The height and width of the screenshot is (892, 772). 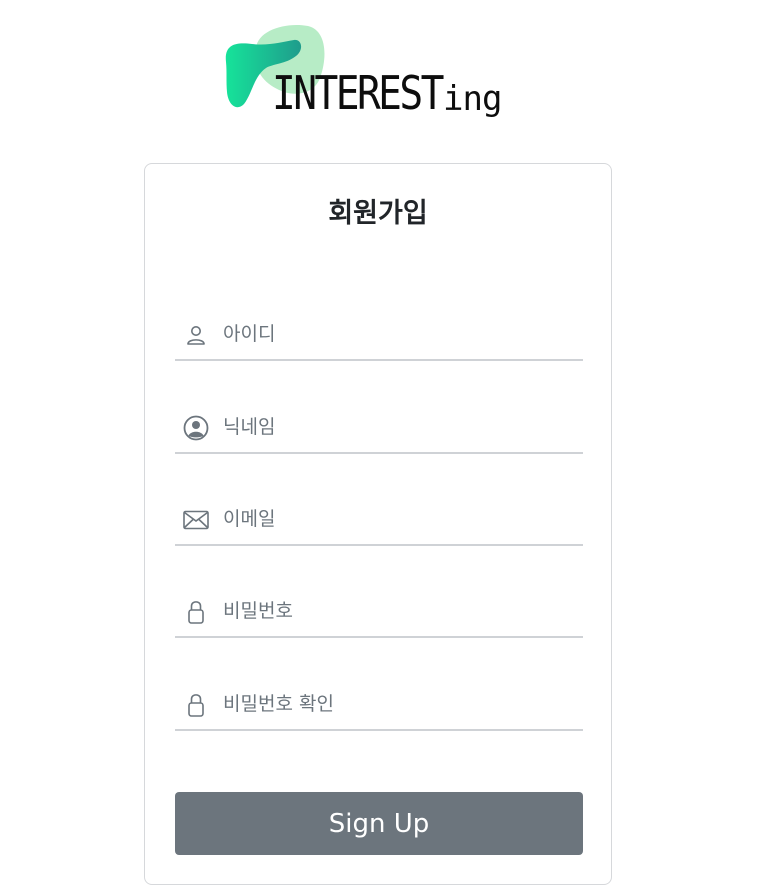 I want to click on email-input, so click(x=398, y=519).